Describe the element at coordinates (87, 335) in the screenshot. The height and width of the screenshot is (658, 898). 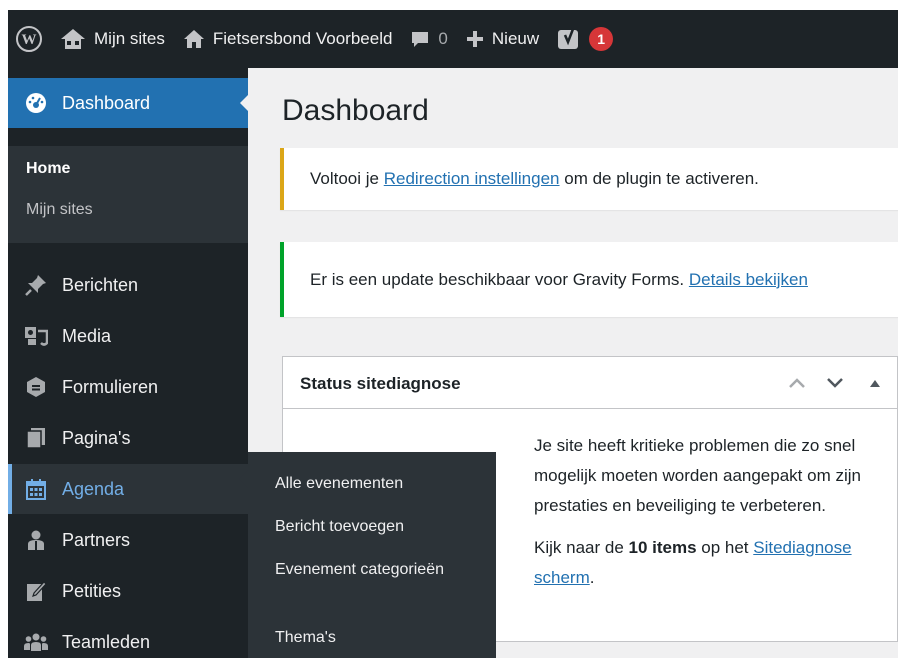
I see `sidebar-item-label: Media` at that location.